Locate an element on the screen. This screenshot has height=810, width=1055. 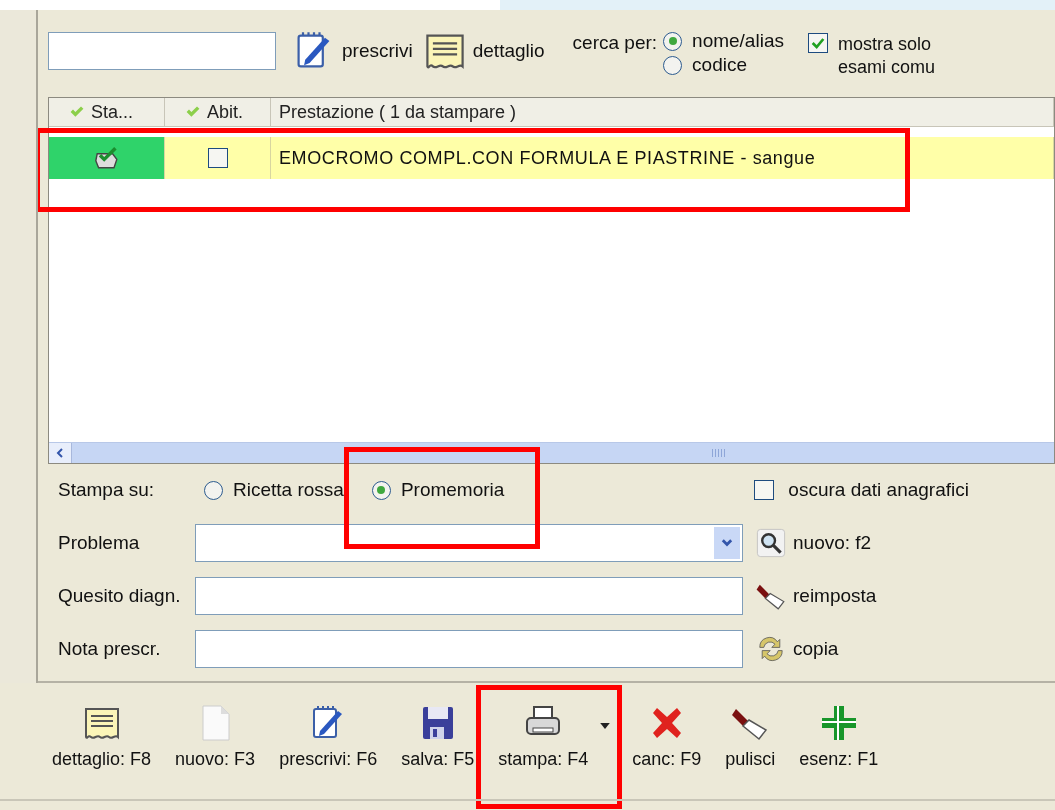
delete-button: canc: F9 is located at coordinates (667, 736).